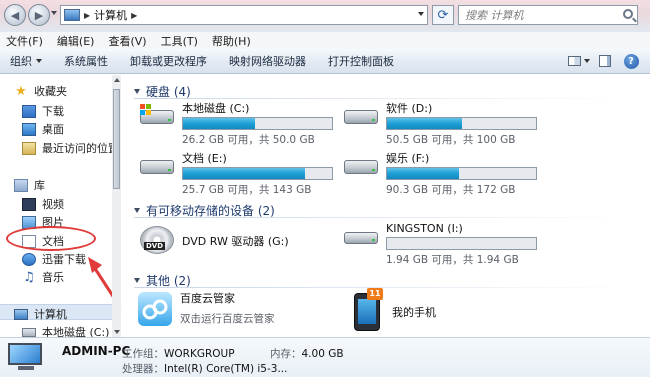 This screenshot has height=377, width=650. I want to click on nav-computer: 计算机, so click(40, 314).